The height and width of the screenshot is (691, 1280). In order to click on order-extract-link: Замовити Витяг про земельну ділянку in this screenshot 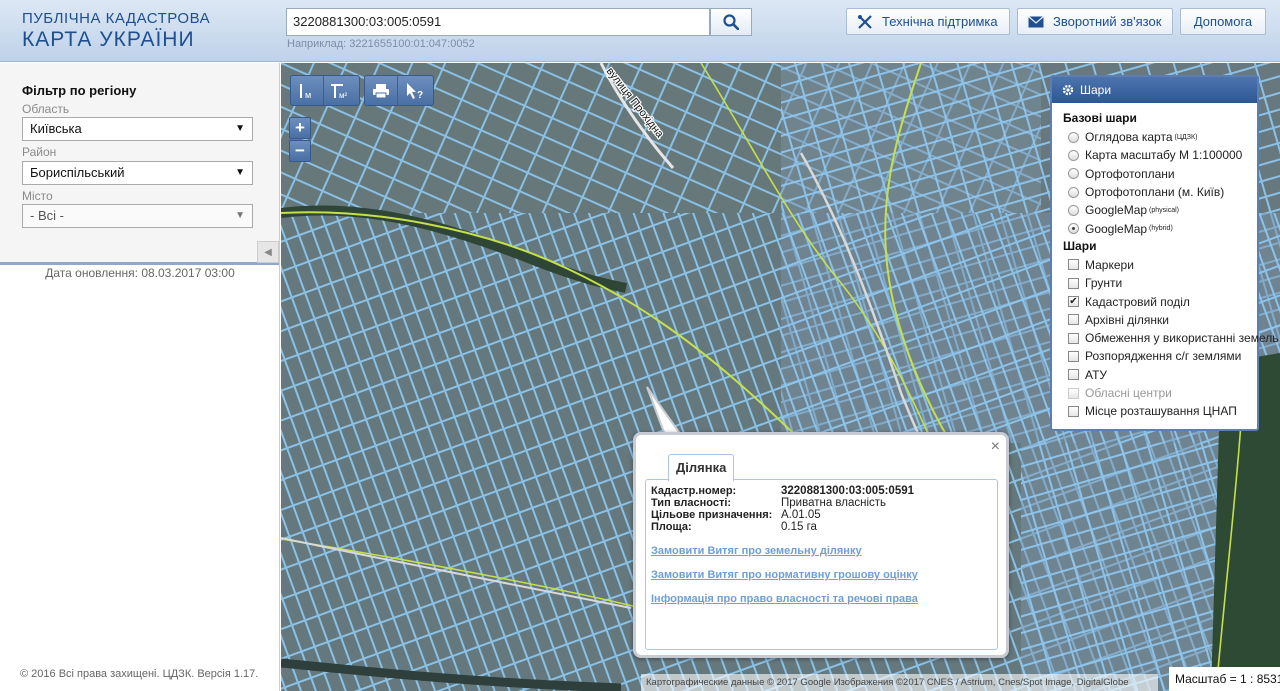, I will do `click(756, 551)`.